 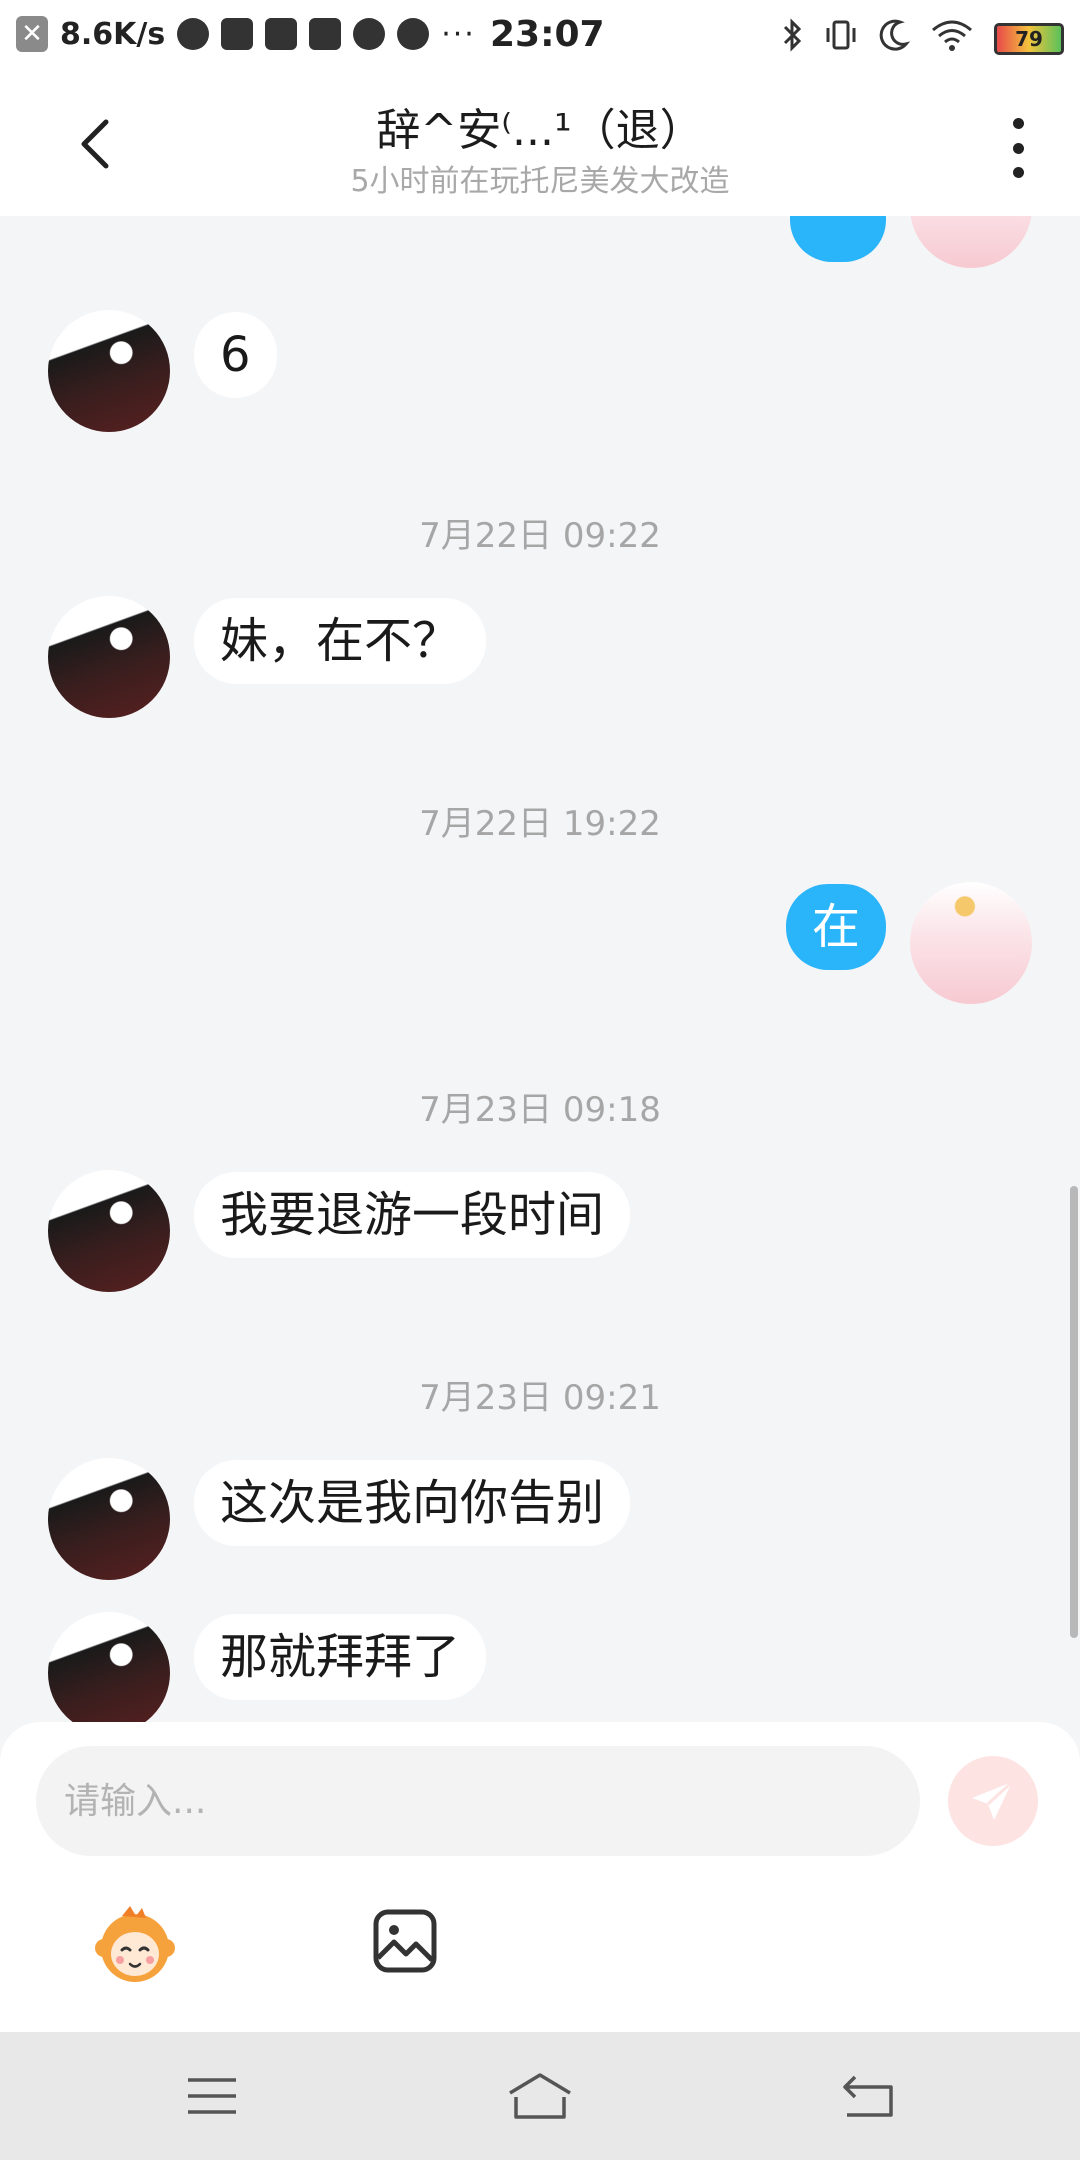 I want to click on menu-icon, so click(x=212, y=2096).